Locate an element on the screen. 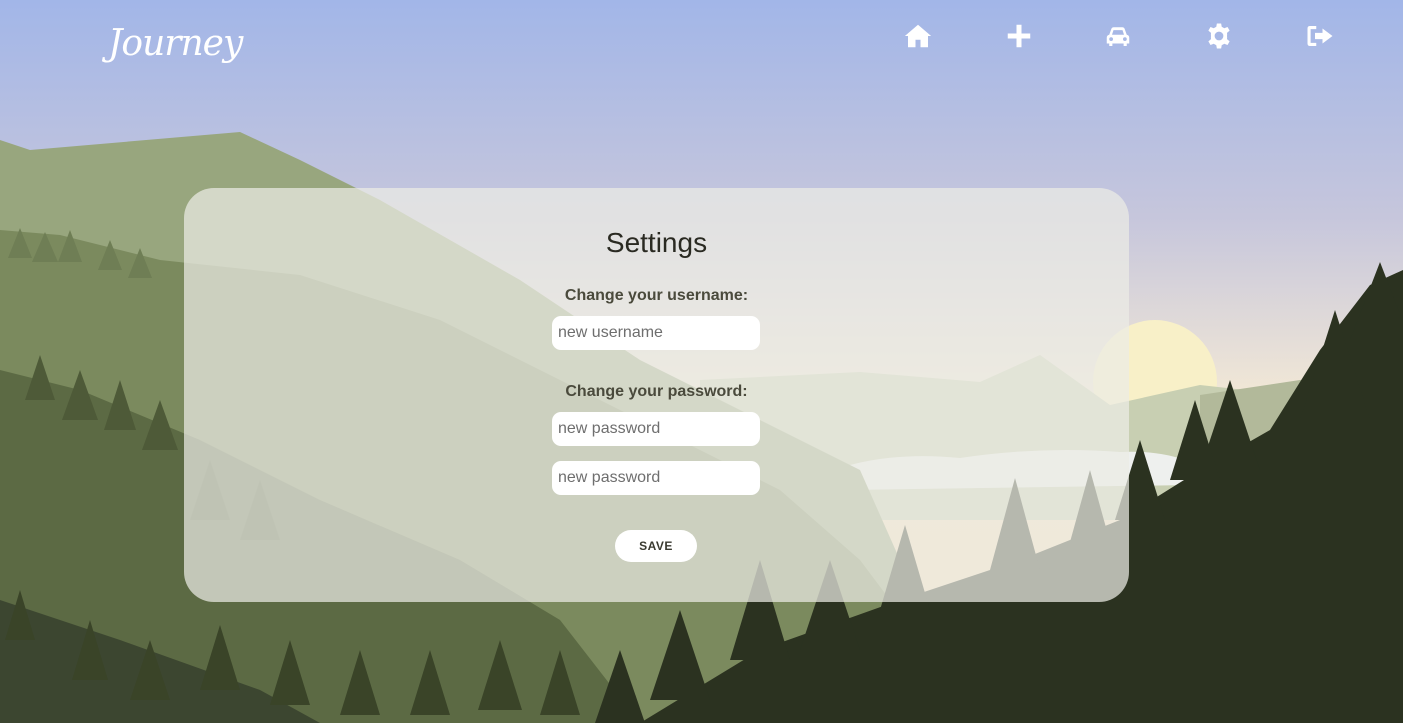 This screenshot has width=1403, height=723. save-button: SAVE is located at coordinates (656, 546).